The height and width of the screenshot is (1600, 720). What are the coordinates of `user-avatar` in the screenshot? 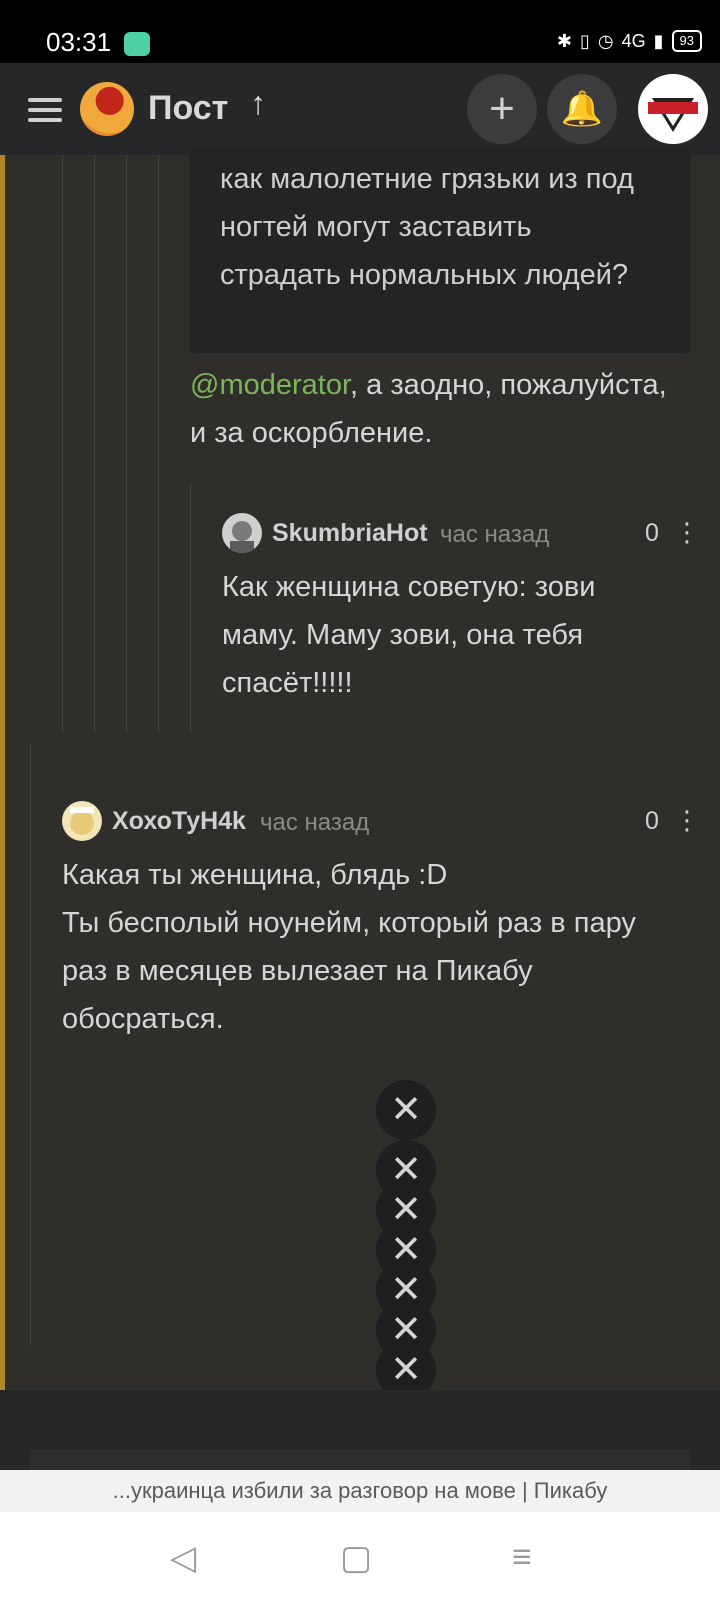 It's located at (673, 109).